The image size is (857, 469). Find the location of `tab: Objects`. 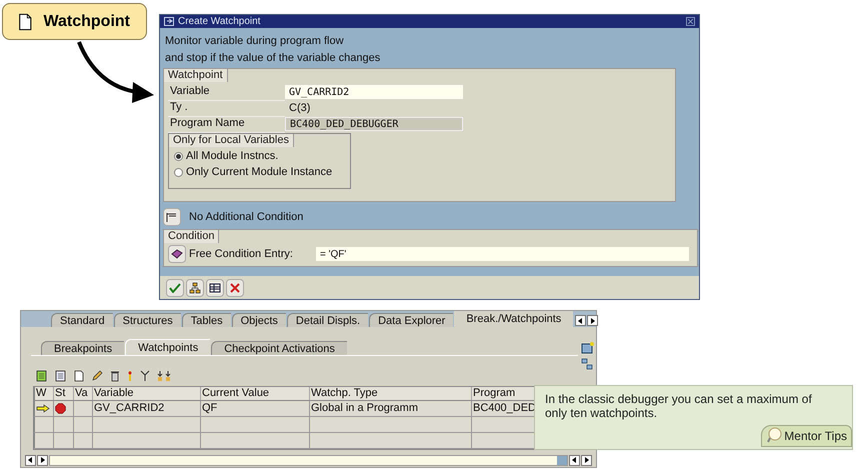

tab: Objects is located at coordinates (259, 320).